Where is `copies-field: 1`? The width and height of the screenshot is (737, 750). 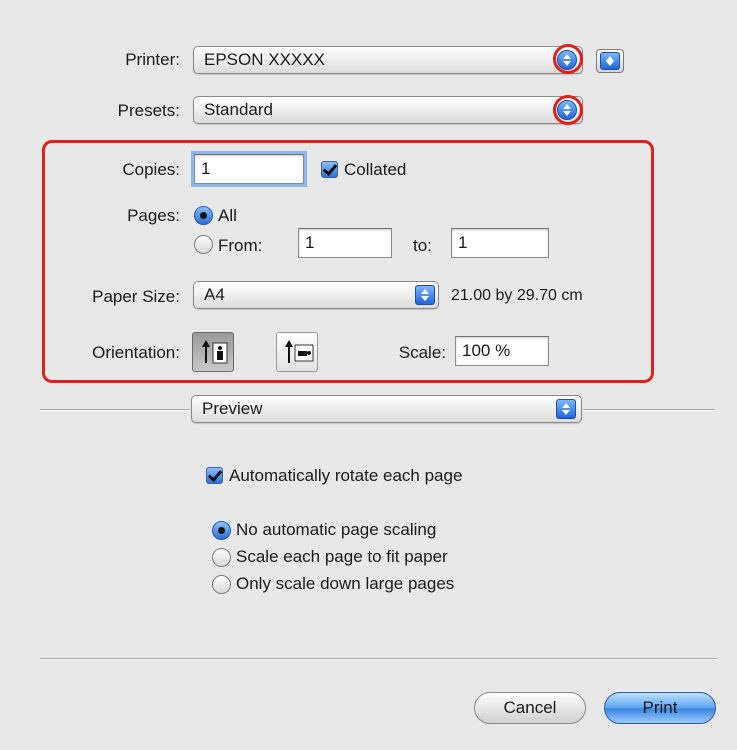 copies-field: 1 is located at coordinates (249, 169).